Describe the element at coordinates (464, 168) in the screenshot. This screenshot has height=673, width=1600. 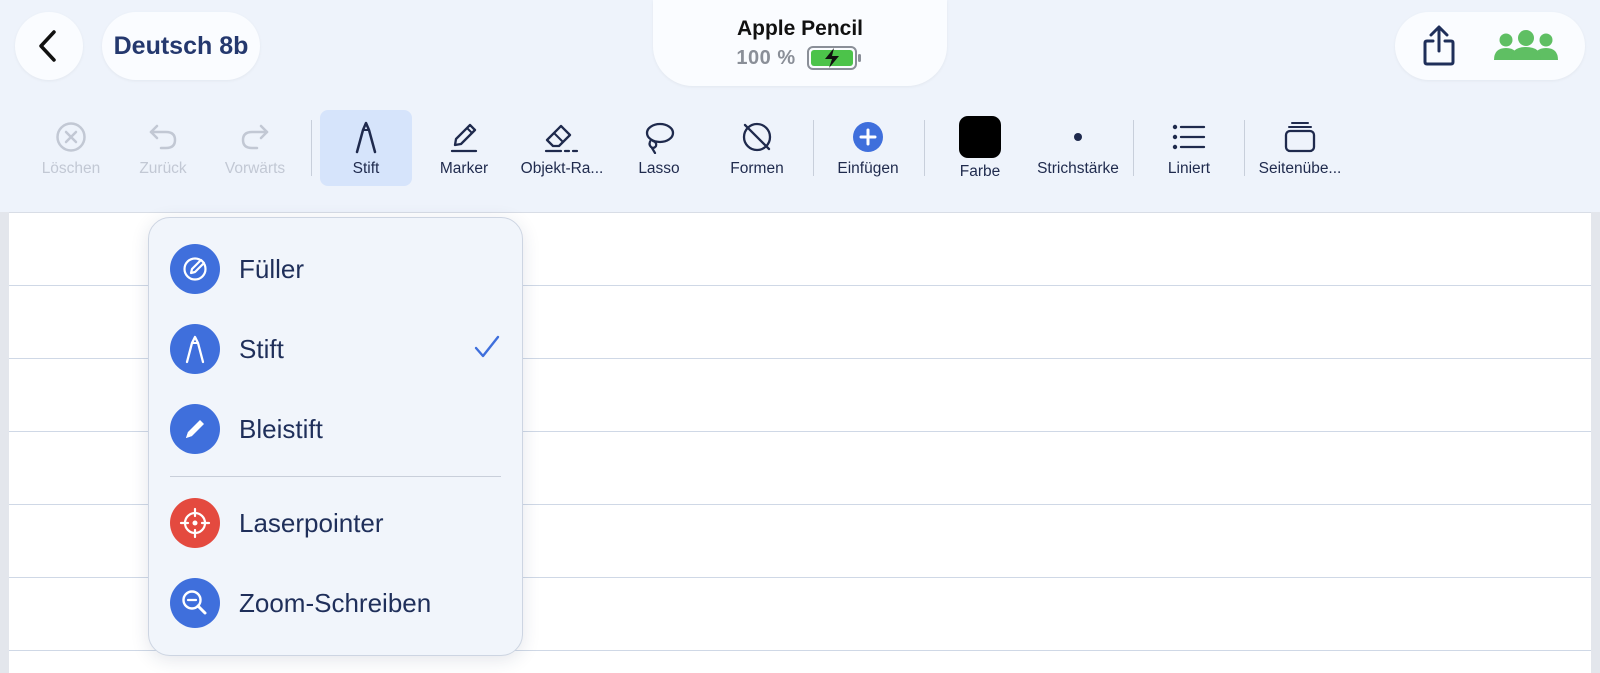
I see `marker-tool-label: Marker` at that location.